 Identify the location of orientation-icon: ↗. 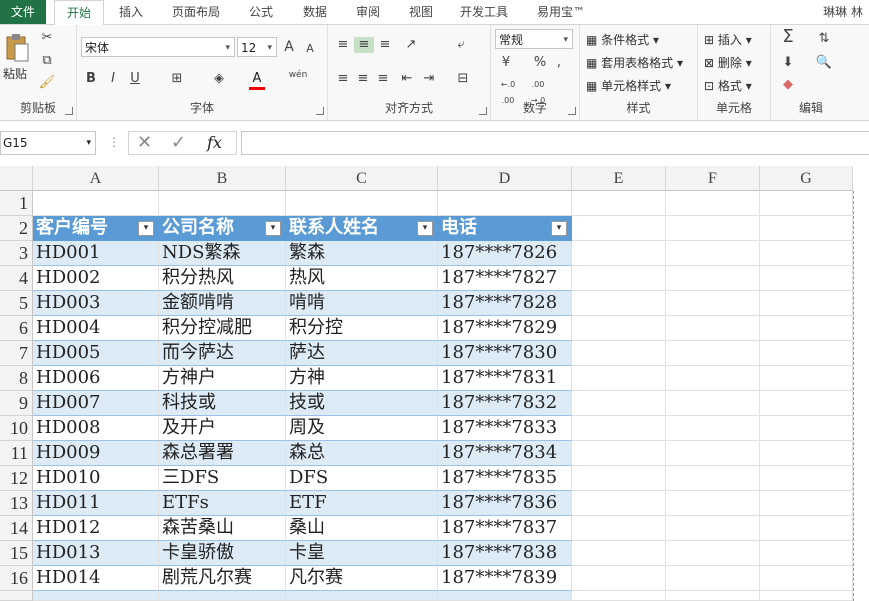
(411, 45).